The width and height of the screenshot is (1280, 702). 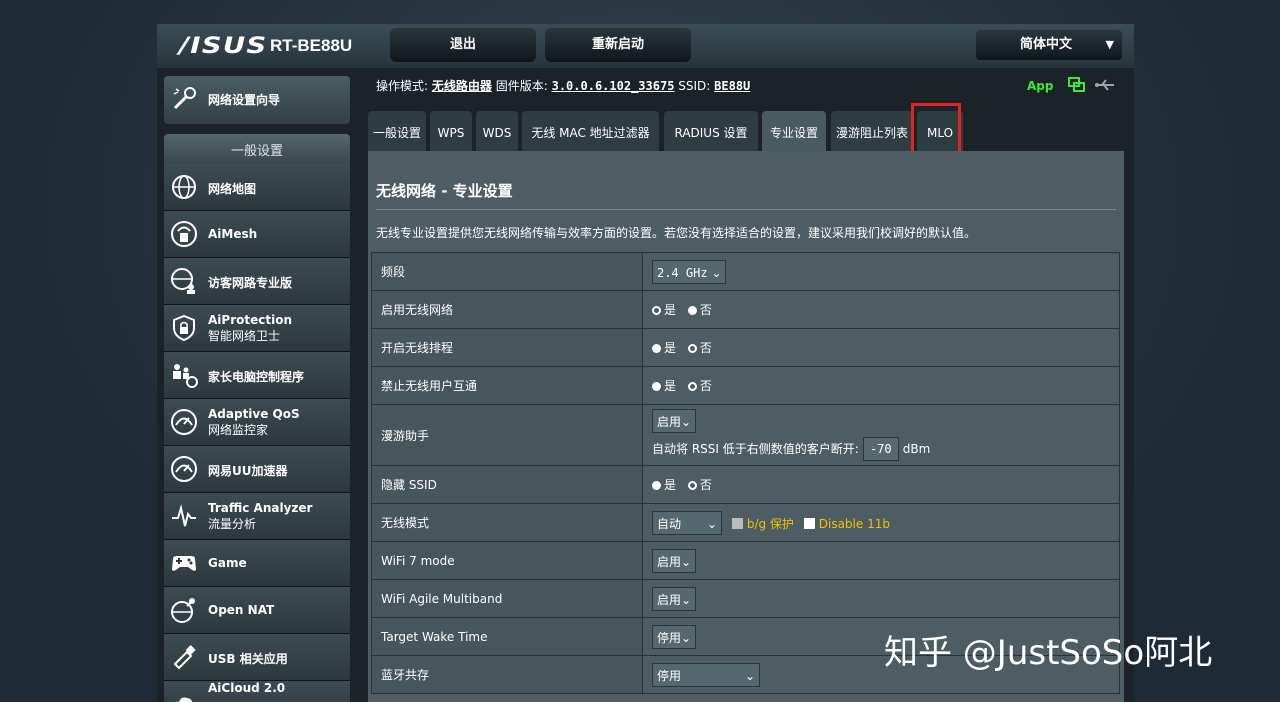 I want to click on network-status-icon, so click(x=1076, y=85).